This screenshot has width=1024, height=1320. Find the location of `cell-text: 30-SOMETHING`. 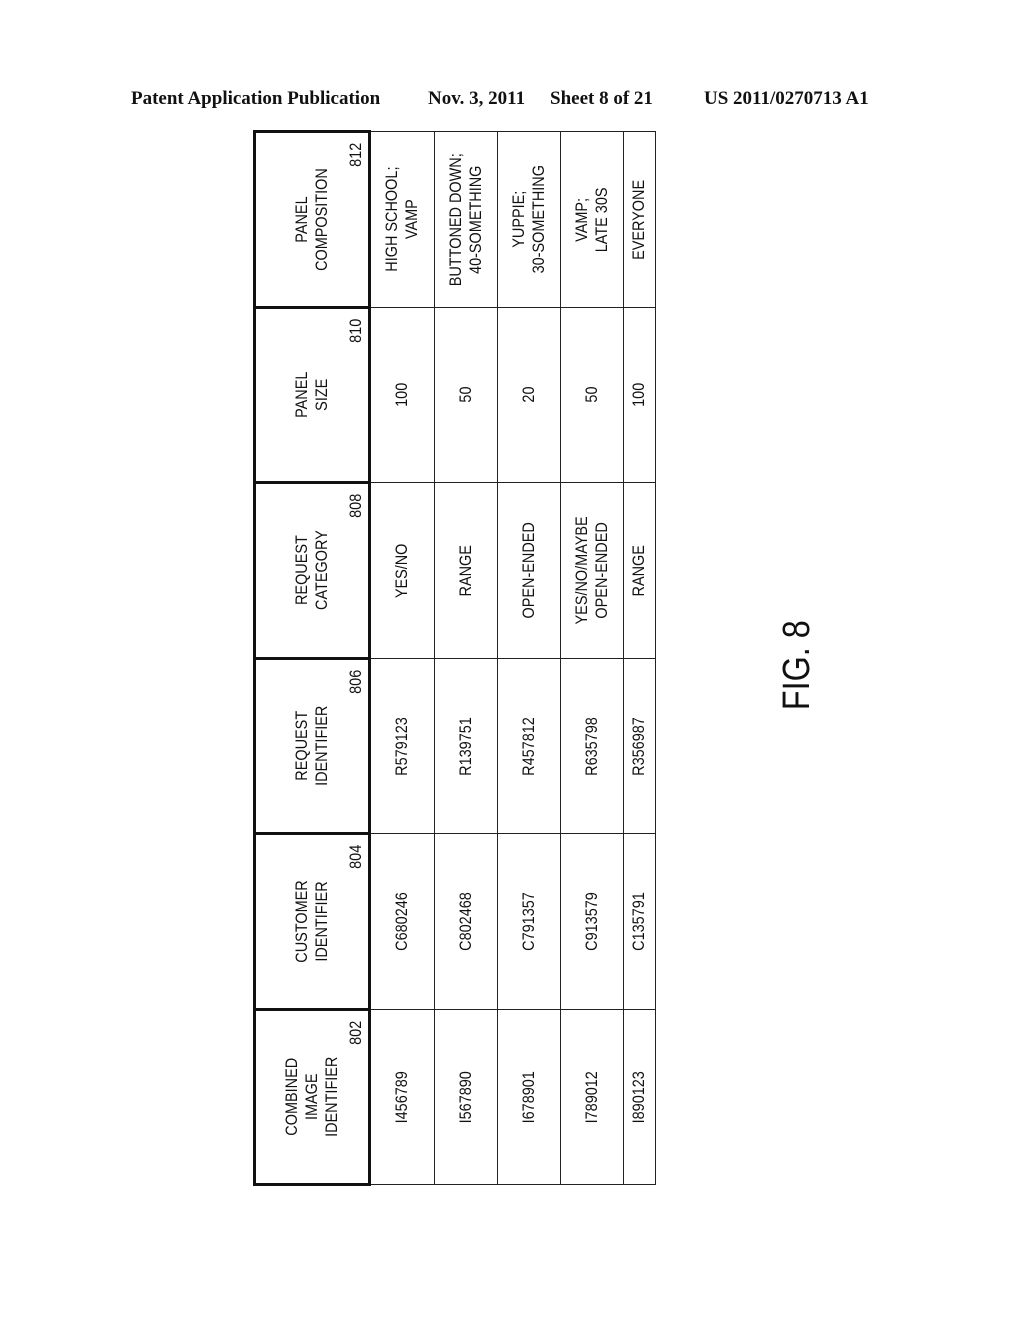

cell-text: 30-SOMETHING is located at coordinates (538, 219).